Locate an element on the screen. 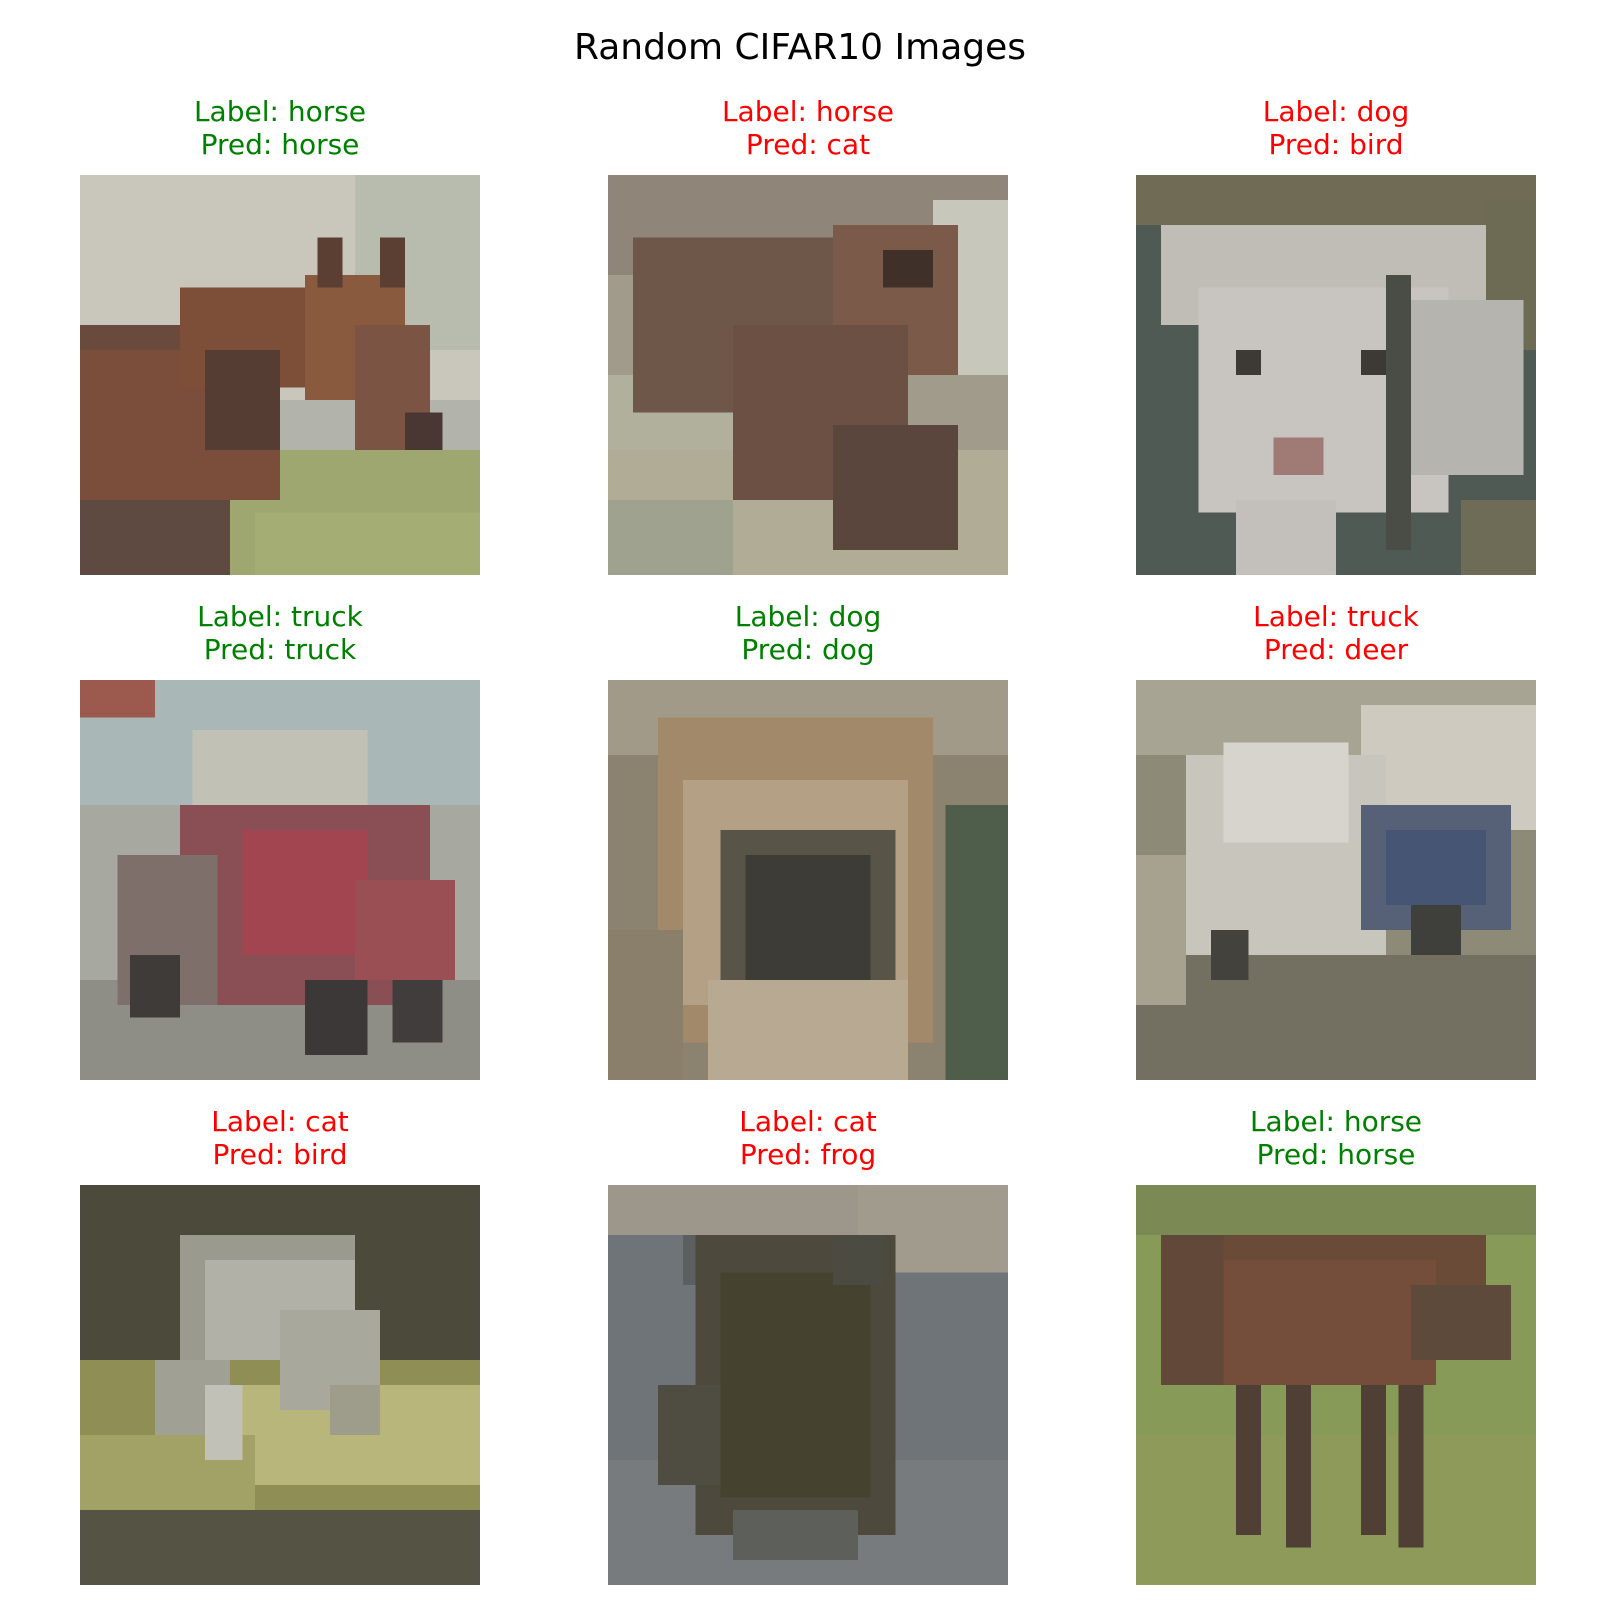  caption: Label: truck Pred: truck is located at coordinates (280, 633).